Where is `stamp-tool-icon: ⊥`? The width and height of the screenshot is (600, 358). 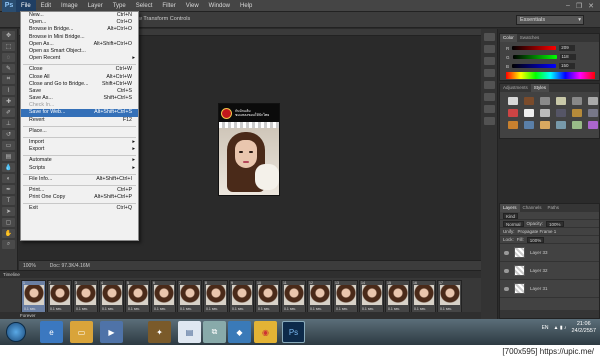 stamp-tool-icon: ⊥ is located at coordinates (8, 123).